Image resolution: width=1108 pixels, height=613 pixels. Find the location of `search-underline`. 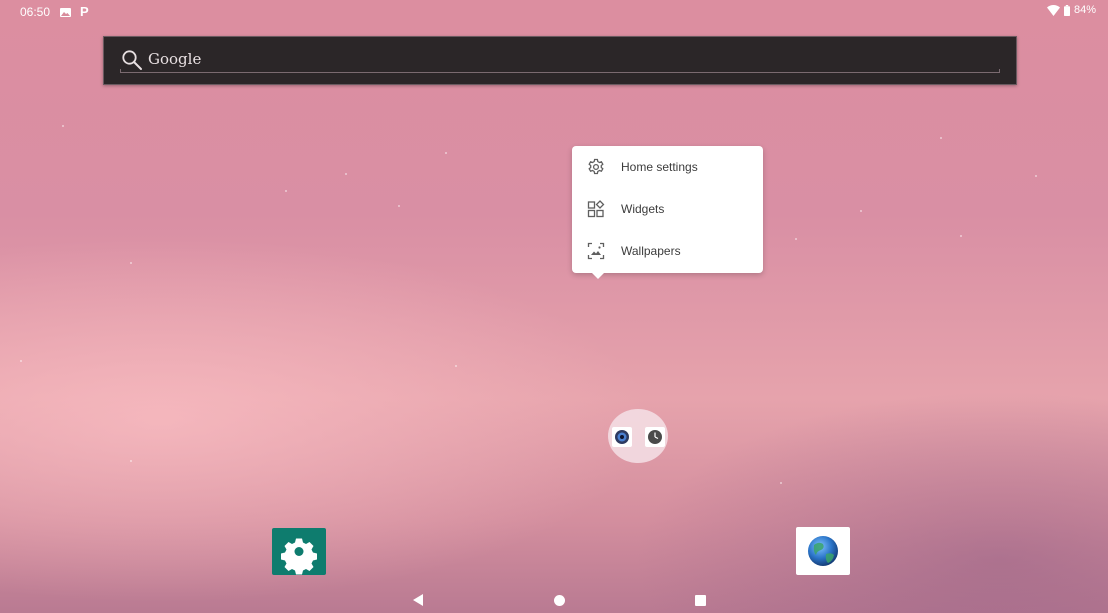

search-underline is located at coordinates (560, 71).